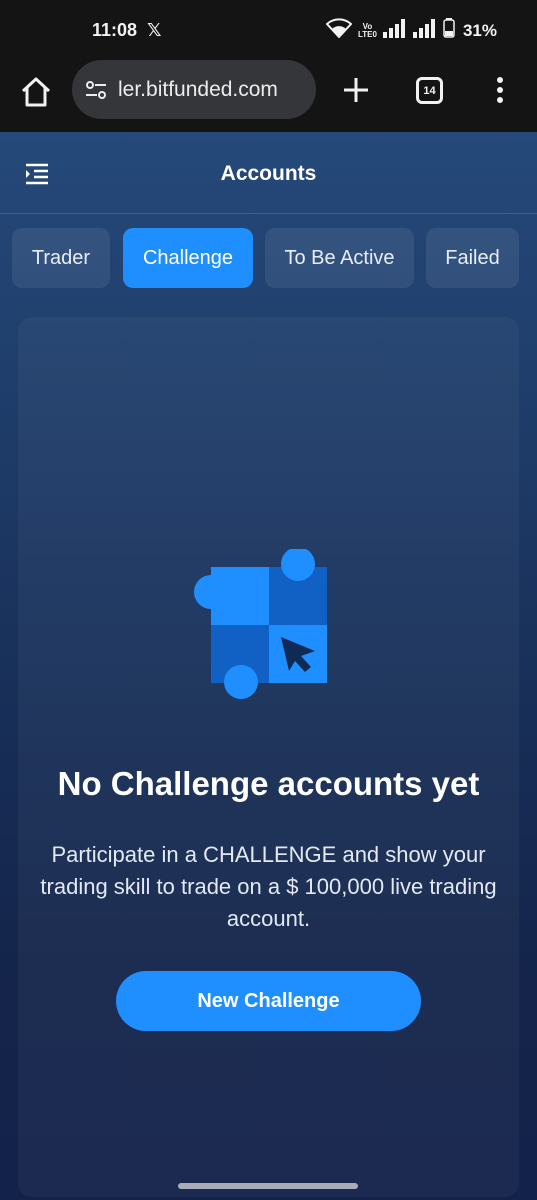 The height and width of the screenshot is (1200, 537). What do you see at coordinates (263, 628) in the screenshot?
I see `empty-state-illustration` at bounding box center [263, 628].